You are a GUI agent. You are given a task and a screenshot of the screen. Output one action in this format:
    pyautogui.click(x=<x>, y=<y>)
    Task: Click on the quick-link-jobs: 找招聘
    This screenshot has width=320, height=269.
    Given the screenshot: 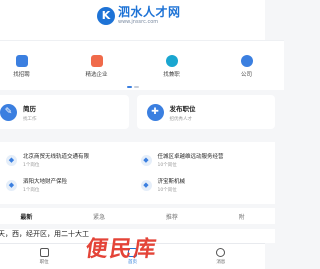 What is the action you would take?
    pyautogui.click(x=27, y=65)
    